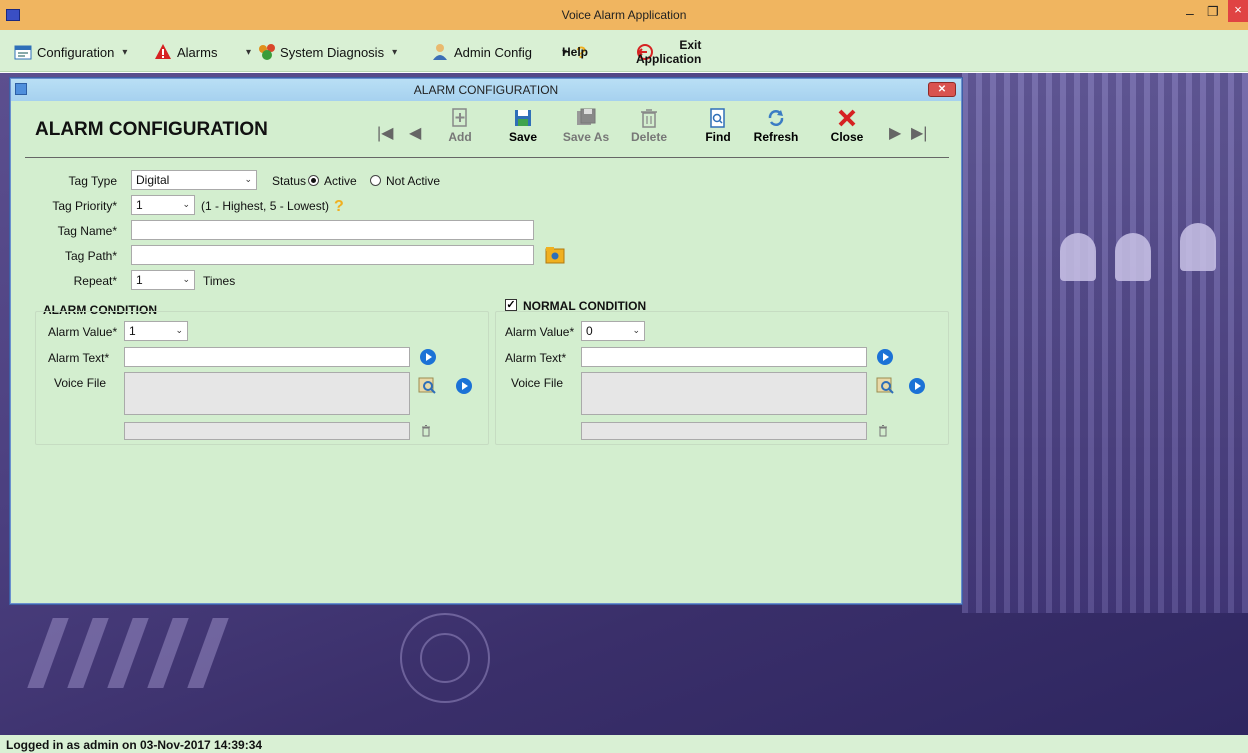 The image size is (1248, 753). Describe the element at coordinates (95, 281) in the screenshot. I see `repeat-label: Repeat*` at that location.